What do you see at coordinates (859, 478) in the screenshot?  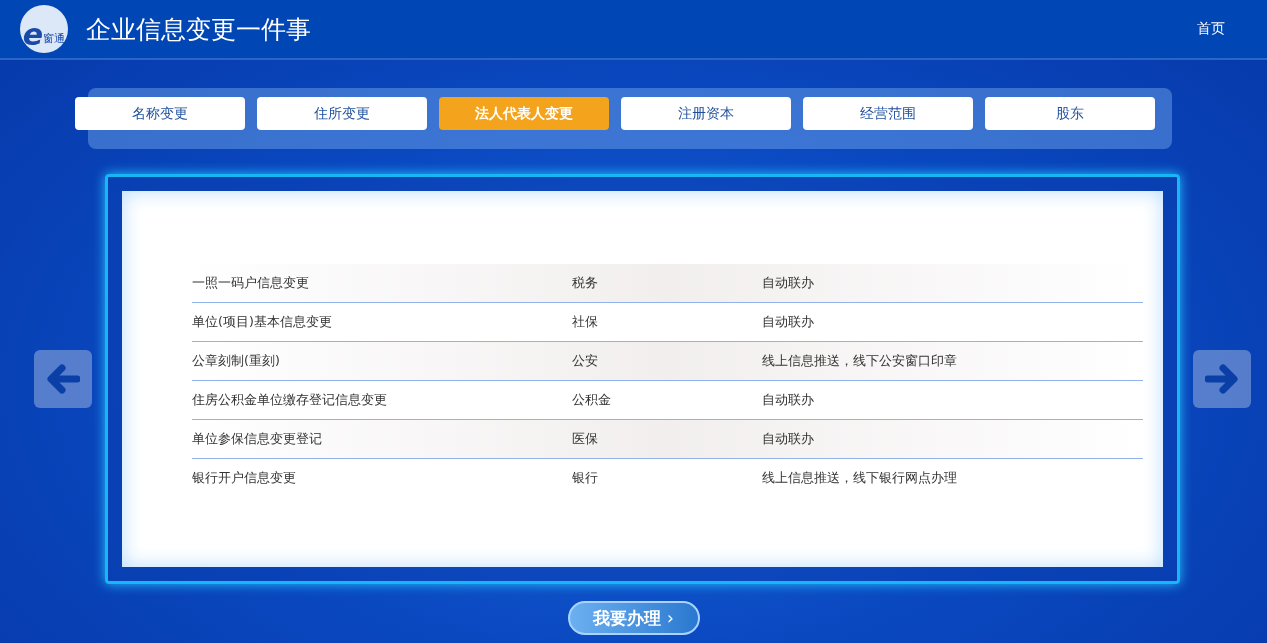 I see `table-cell: 线上信息推送，线下银行网点办理` at bounding box center [859, 478].